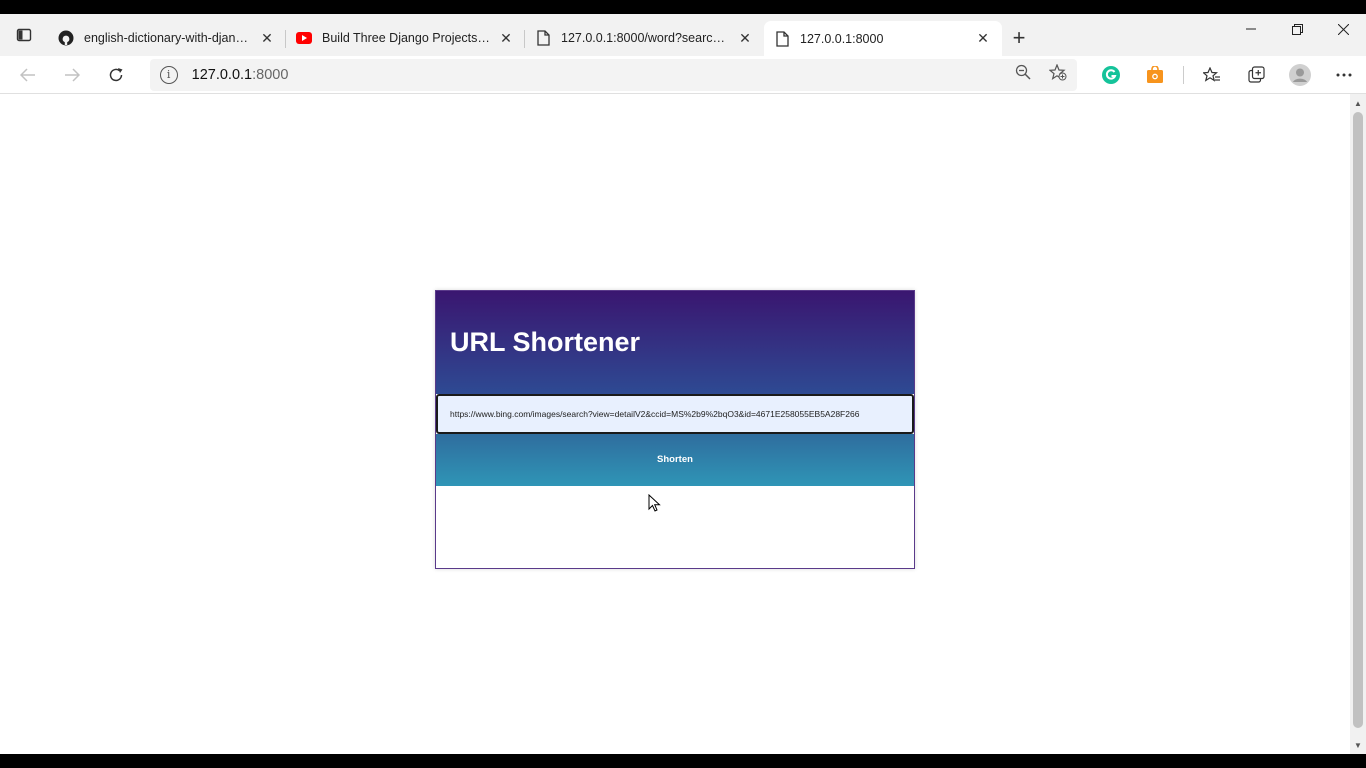 This screenshot has height=768, width=1366. I want to click on tab-title: 127.0.0.1:8000/word?search=lov, so click(645, 38).